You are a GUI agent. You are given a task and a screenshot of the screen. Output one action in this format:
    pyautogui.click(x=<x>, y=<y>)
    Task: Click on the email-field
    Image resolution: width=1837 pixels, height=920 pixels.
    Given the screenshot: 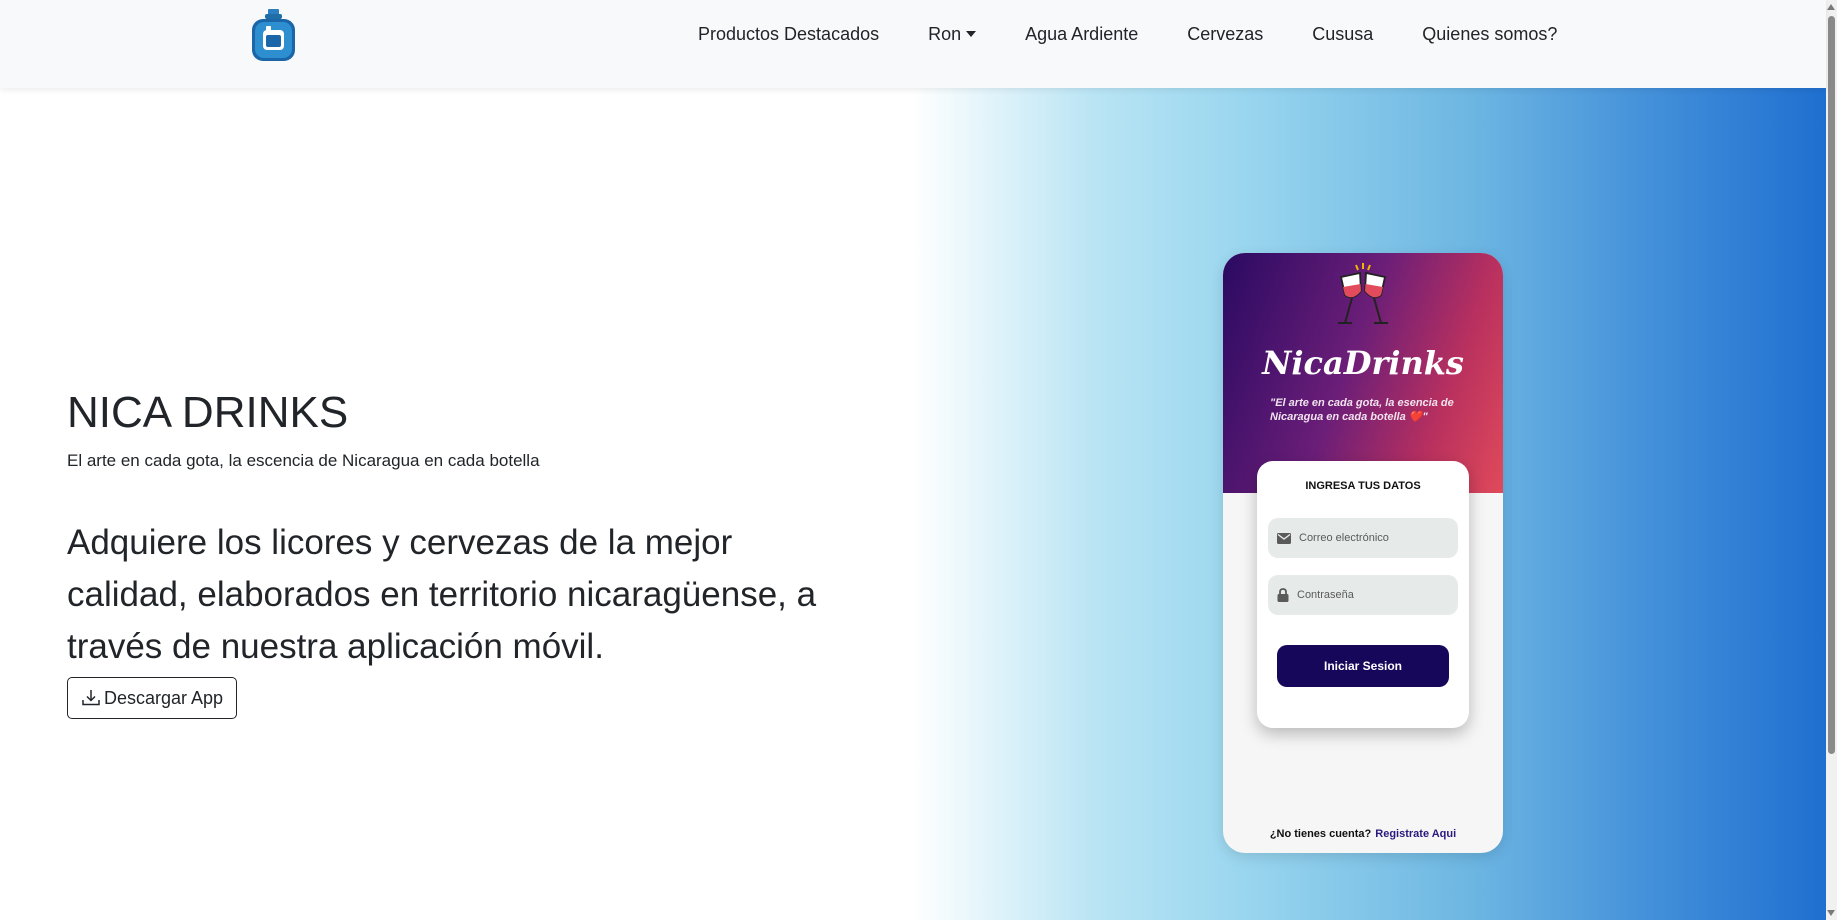 What is the action you would take?
    pyautogui.click(x=1363, y=538)
    